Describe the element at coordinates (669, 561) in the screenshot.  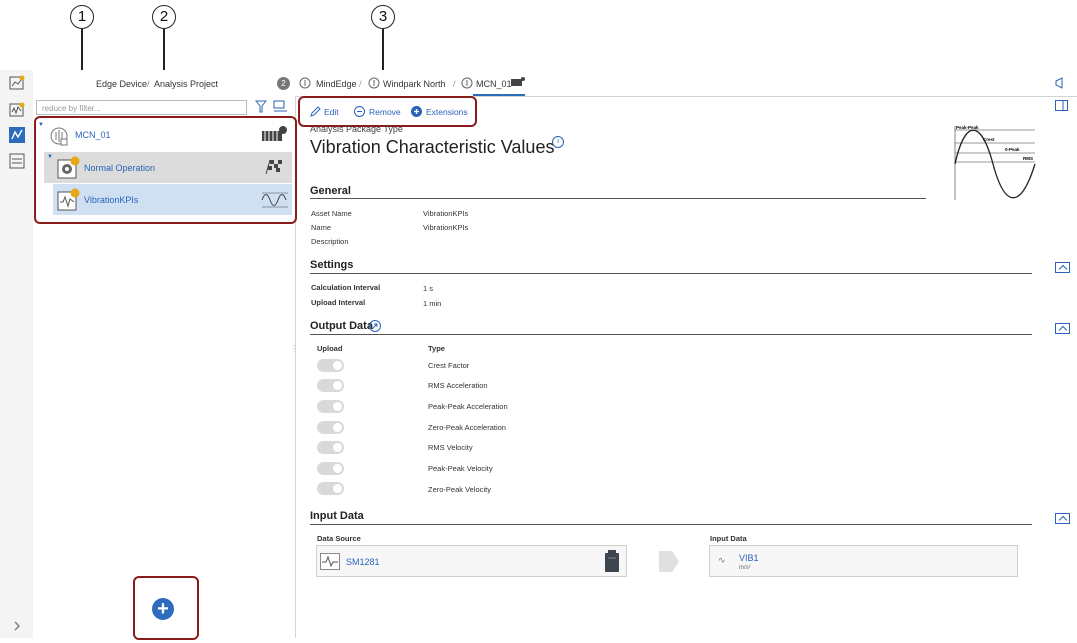
I see `arrow-right-icon` at that location.